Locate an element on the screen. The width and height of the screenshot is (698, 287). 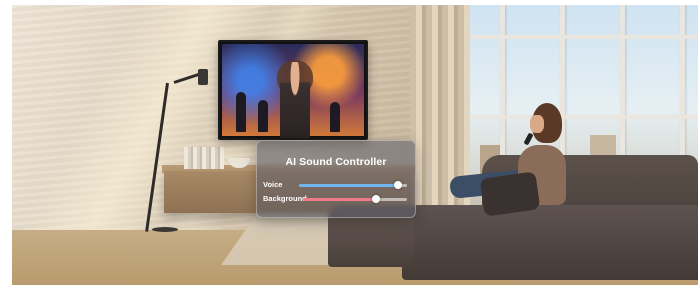
voice-slider-row: Voice is located at coordinates (338, 185).